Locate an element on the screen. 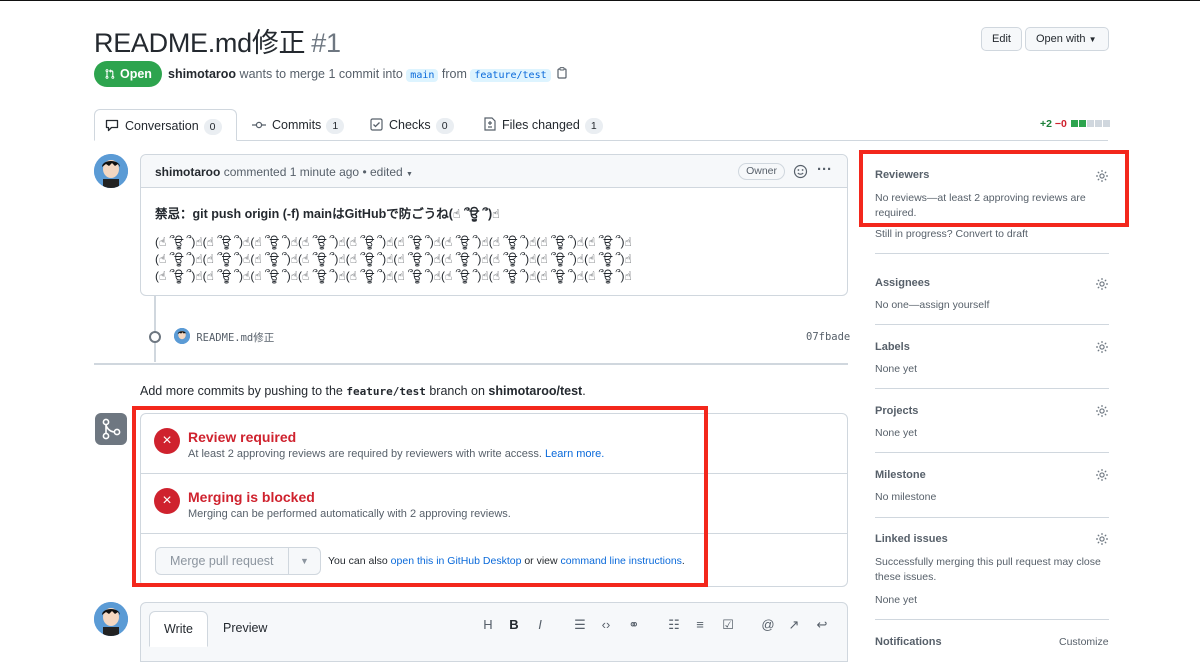 This screenshot has width=1200, height=662. pr-title: README.md修正 #1 is located at coordinates (217, 40).